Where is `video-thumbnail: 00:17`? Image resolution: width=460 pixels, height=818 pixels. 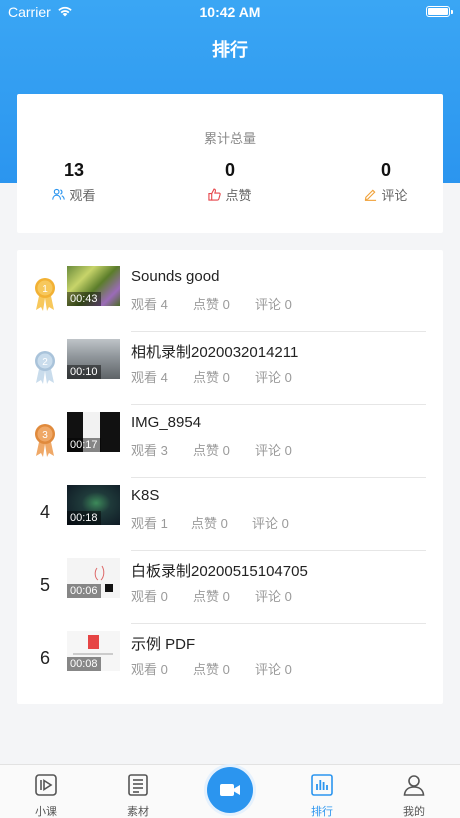 video-thumbnail: 00:17 is located at coordinates (93, 432).